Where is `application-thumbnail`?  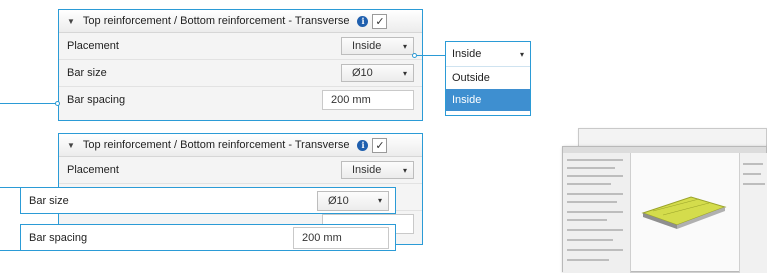
application-thumbnail is located at coordinates (662, 200).